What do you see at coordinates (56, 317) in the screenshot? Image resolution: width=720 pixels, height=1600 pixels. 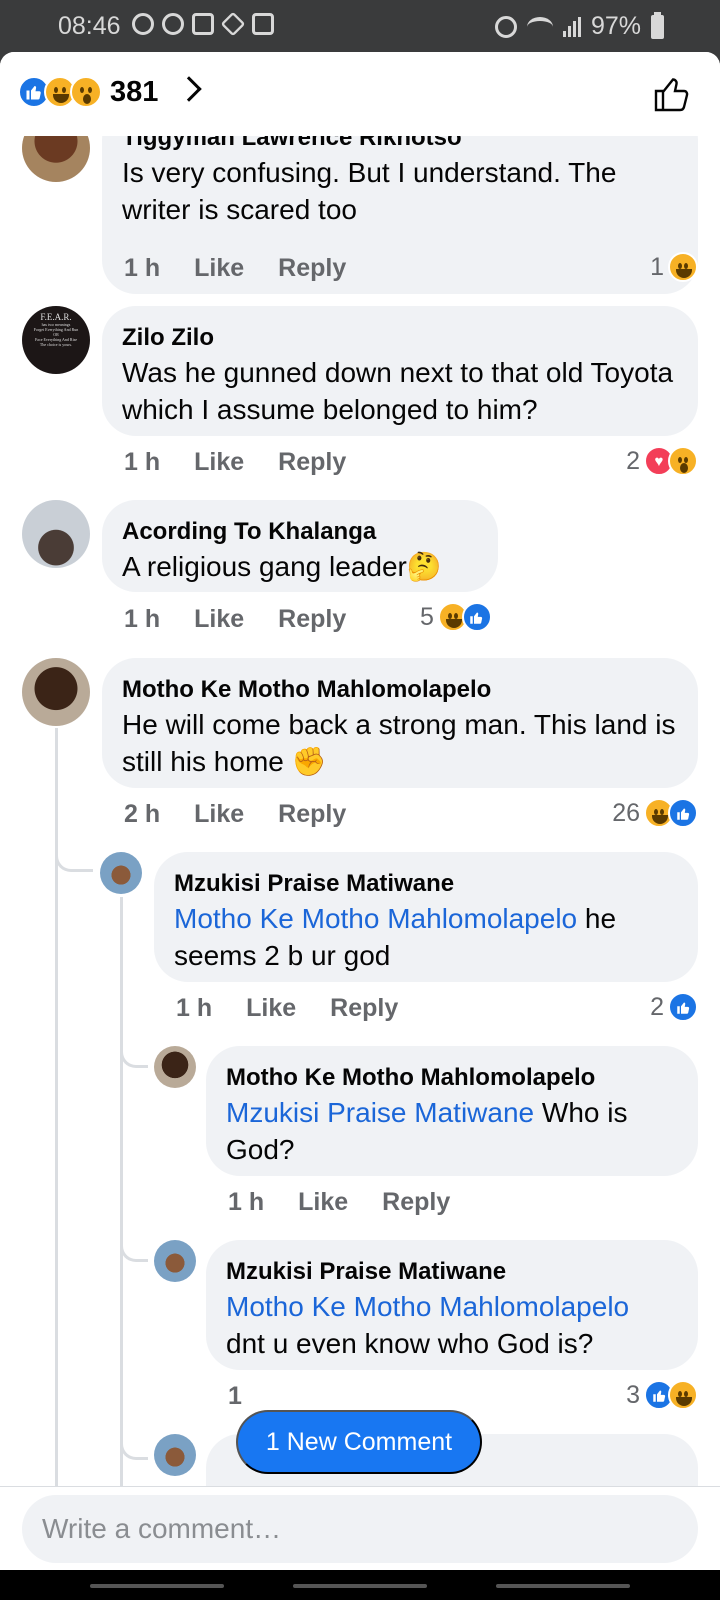 I see `avatar-text: F.E.A.R.` at bounding box center [56, 317].